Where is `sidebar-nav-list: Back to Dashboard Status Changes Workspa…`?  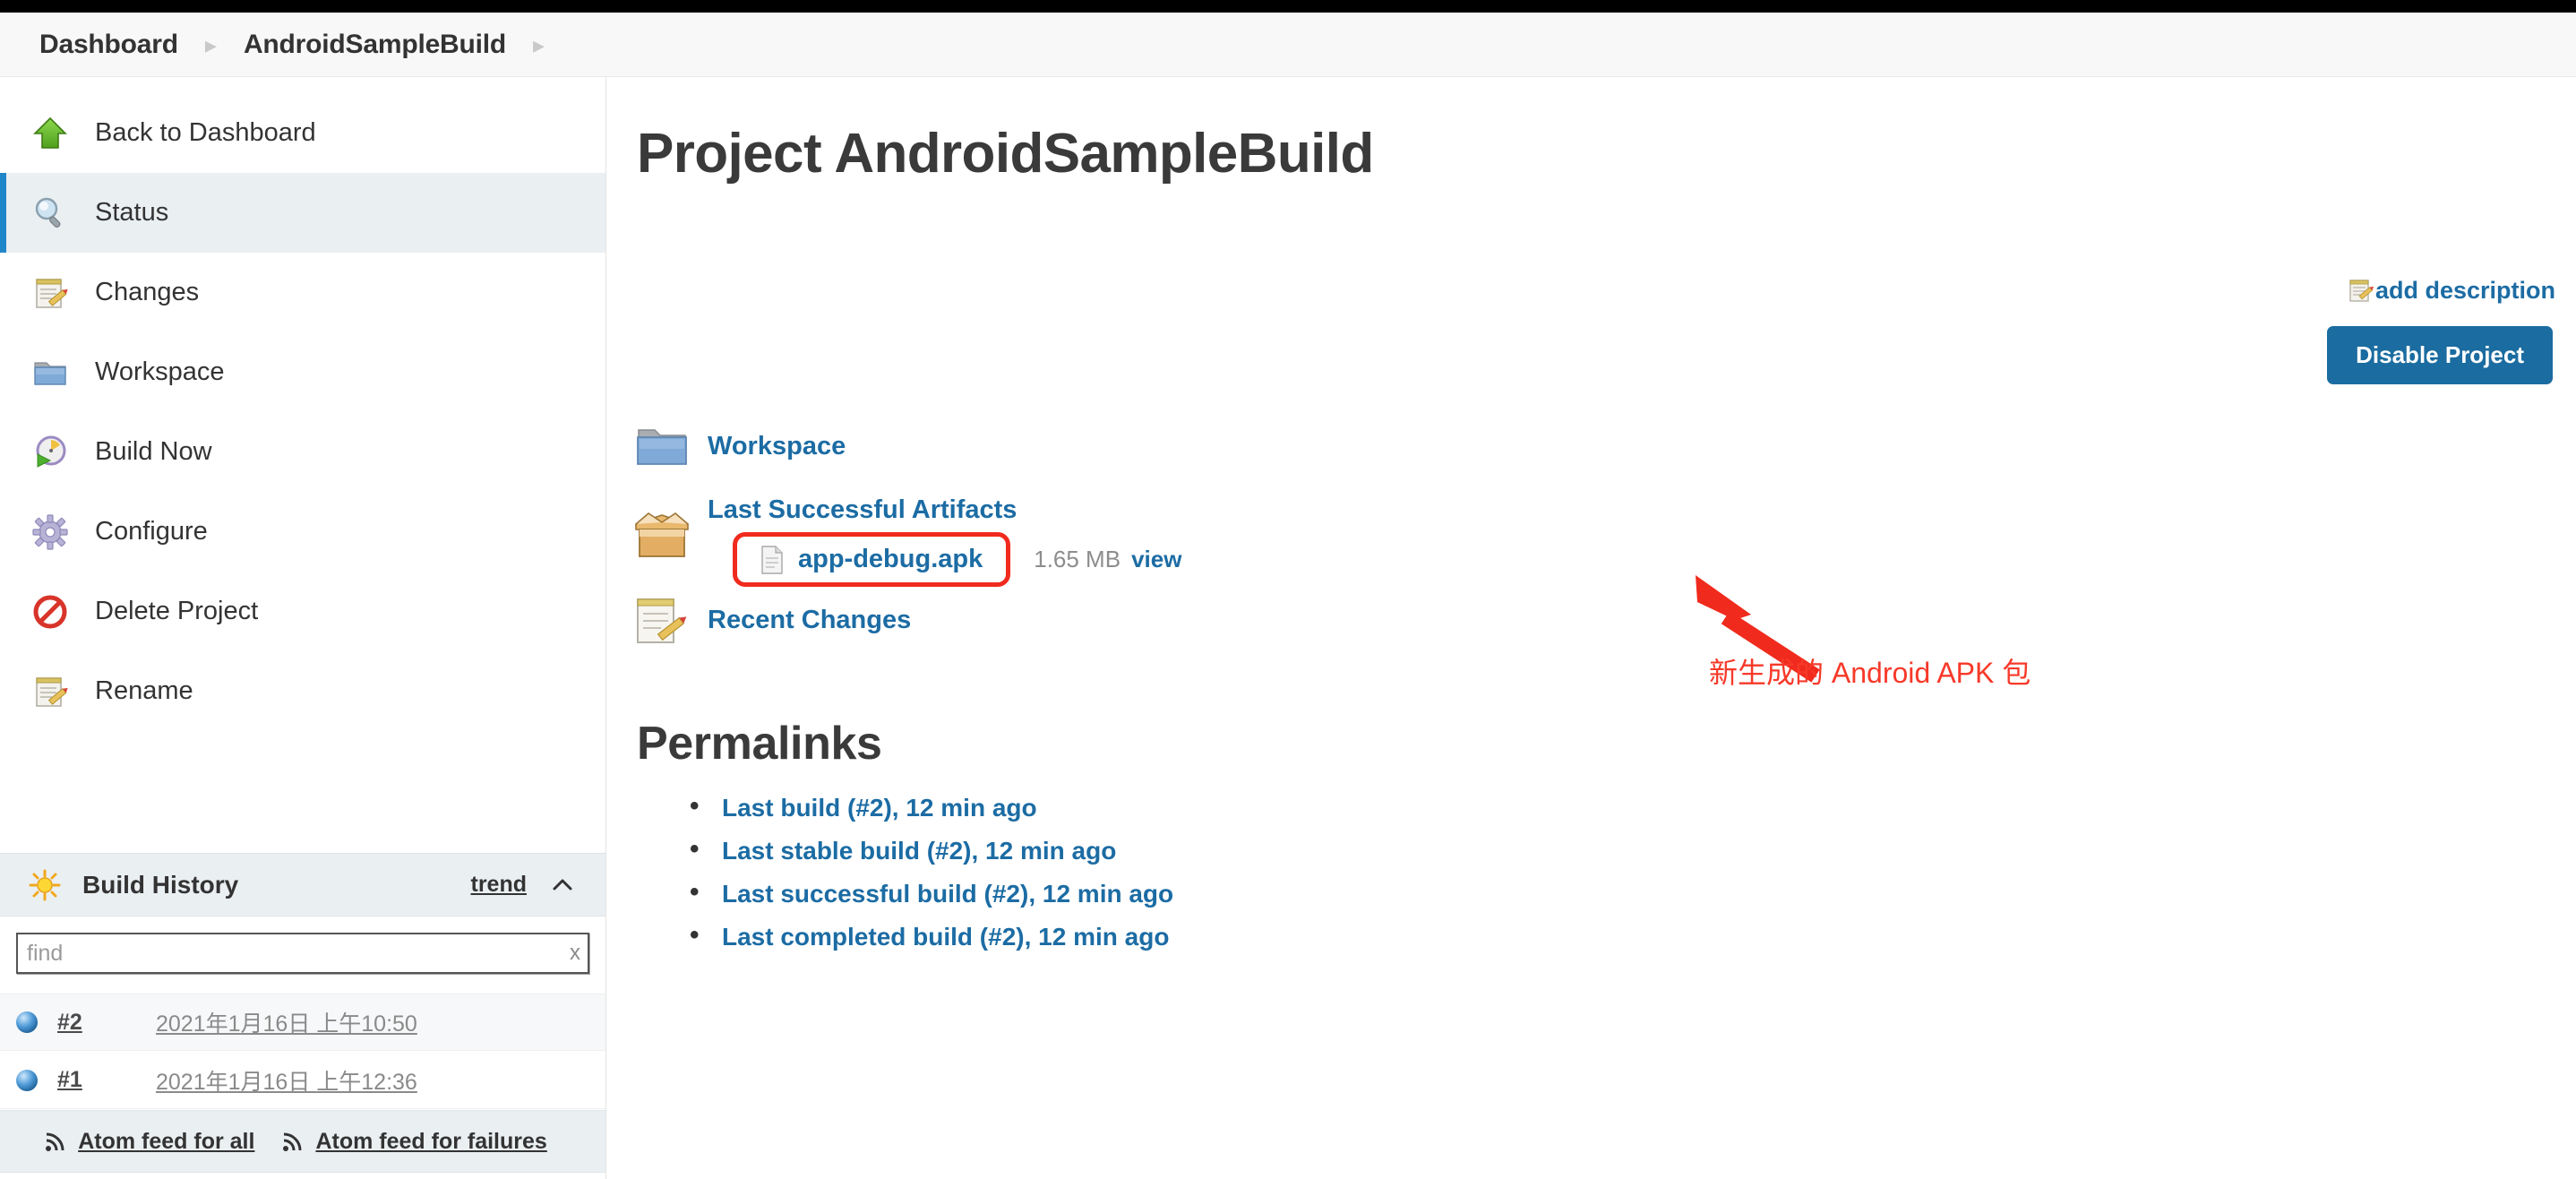 sidebar-nav-list: Back to Dashboard Status Changes Workspa… is located at coordinates (302, 404).